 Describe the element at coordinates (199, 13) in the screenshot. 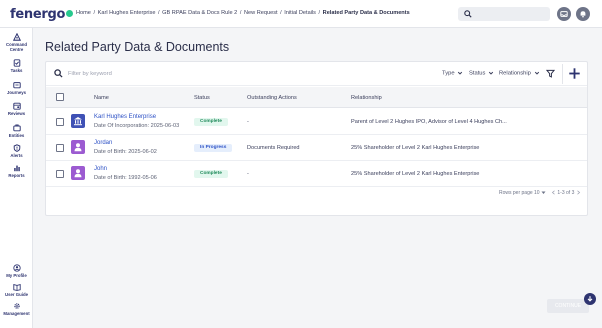

I see `breadcrumb-journey: GB RPAE Data & Docs Rule 2` at that location.